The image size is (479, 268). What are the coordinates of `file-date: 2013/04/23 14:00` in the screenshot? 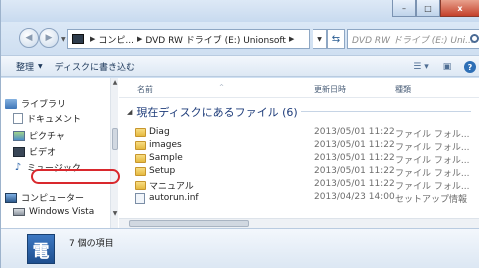 It's located at (354, 197).